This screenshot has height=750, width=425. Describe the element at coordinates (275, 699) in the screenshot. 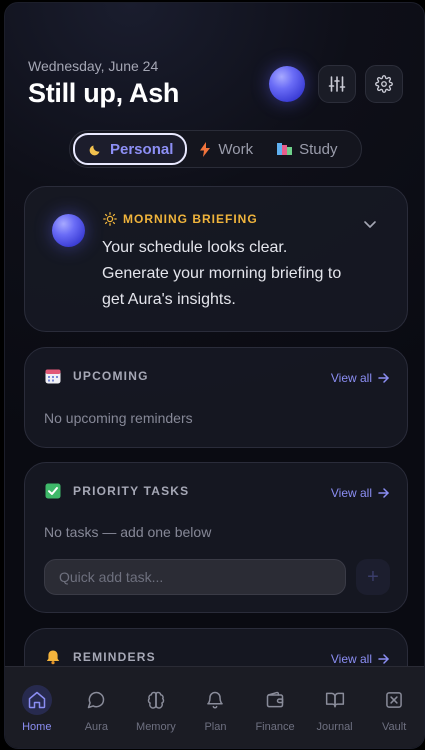

I see `wallet-icon` at that location.